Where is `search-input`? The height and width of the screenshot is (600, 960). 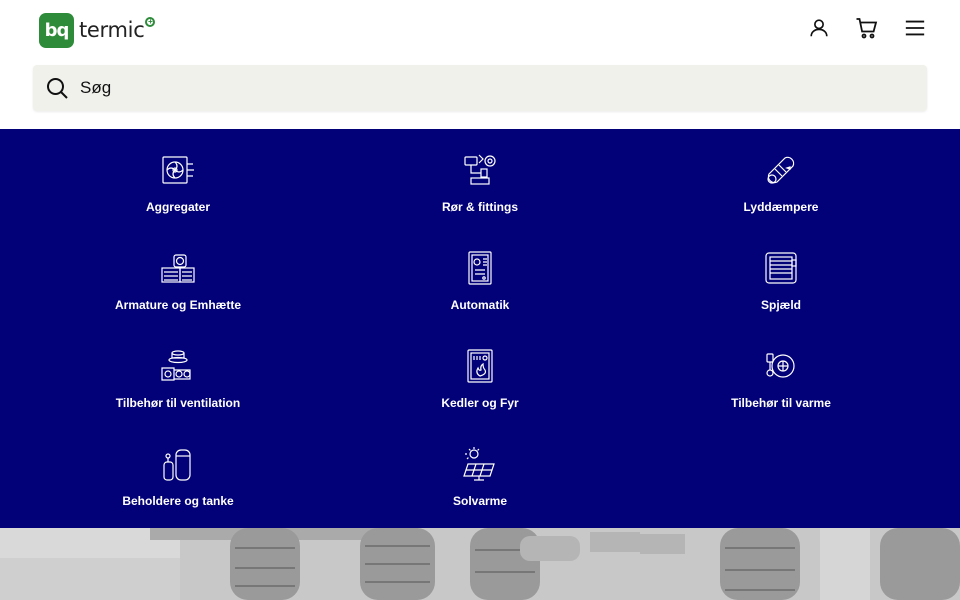 search-input is located at coordinates (480, 88).